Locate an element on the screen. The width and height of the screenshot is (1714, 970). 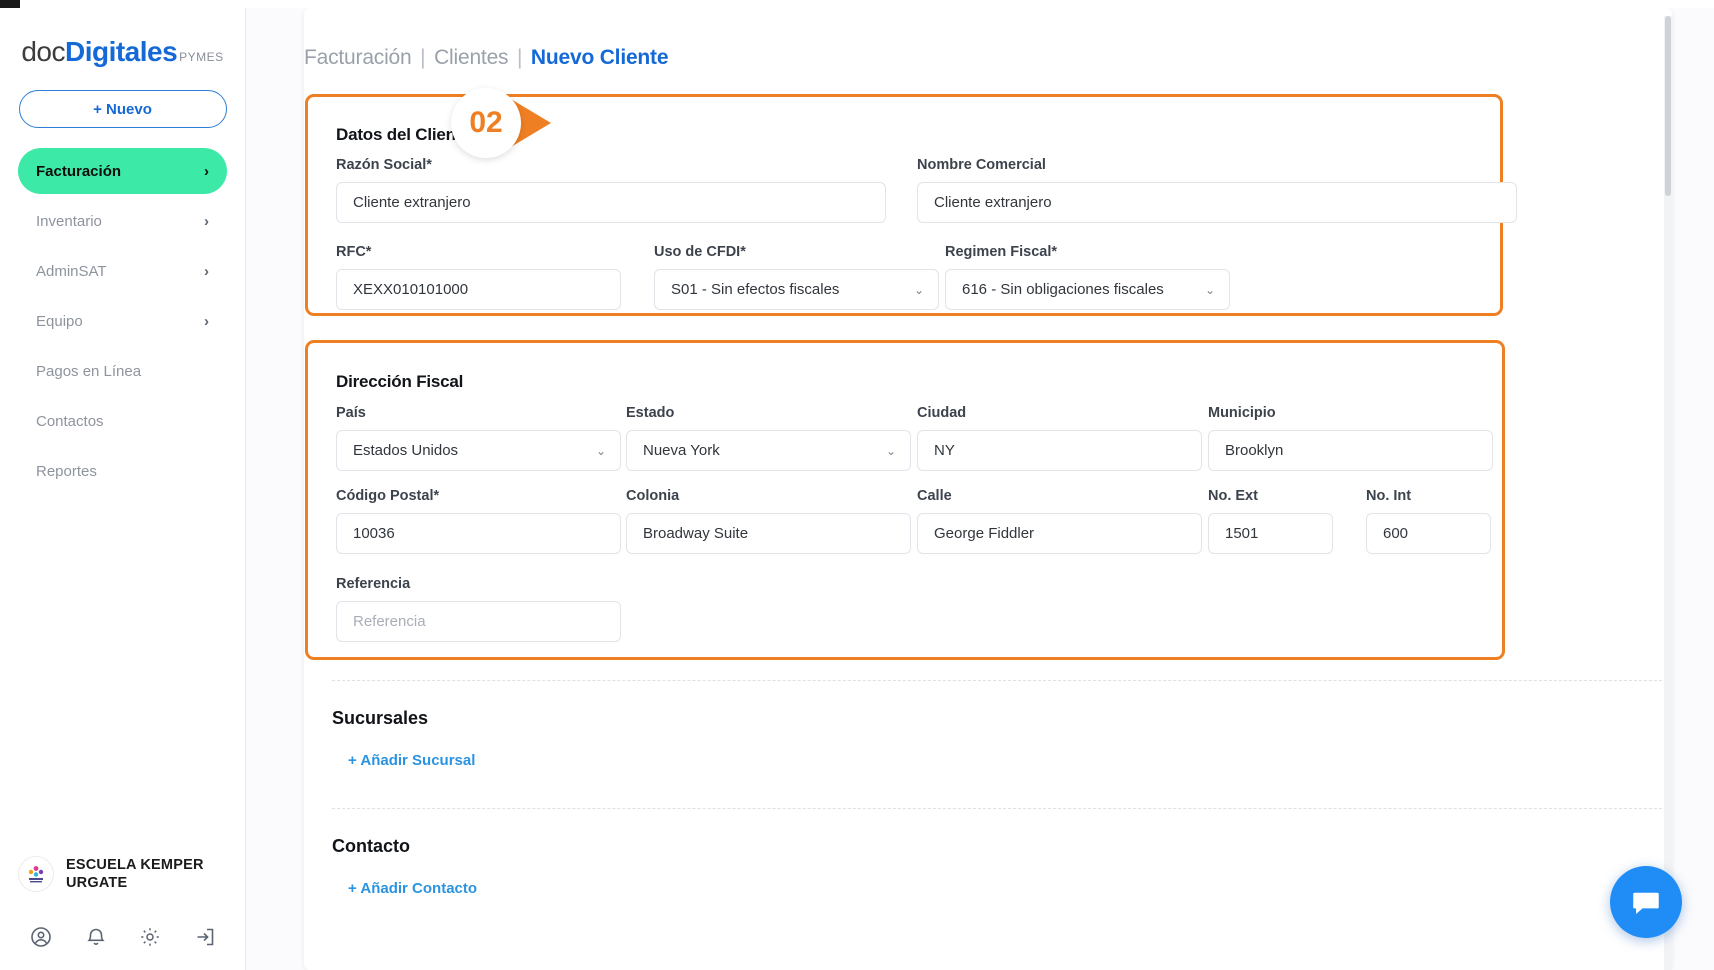
logout-icon is located at coordinates (205, 937).